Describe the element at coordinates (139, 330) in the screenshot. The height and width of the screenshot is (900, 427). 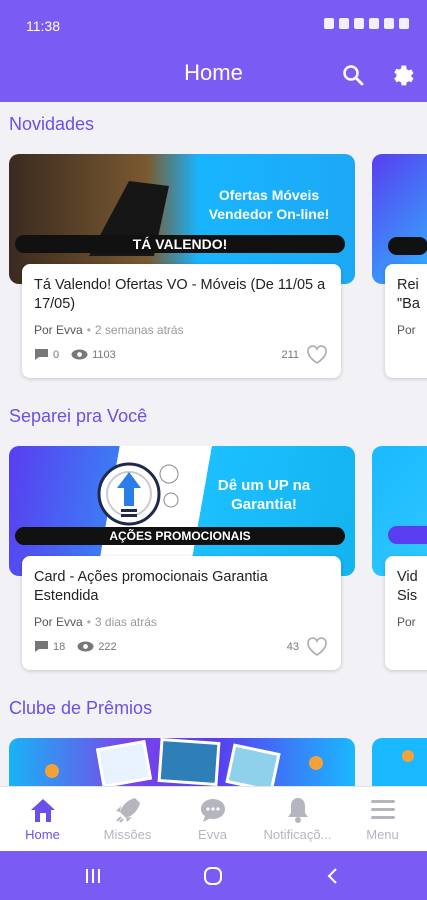
I see `card-ago: 2 semanas atrás` at that location.